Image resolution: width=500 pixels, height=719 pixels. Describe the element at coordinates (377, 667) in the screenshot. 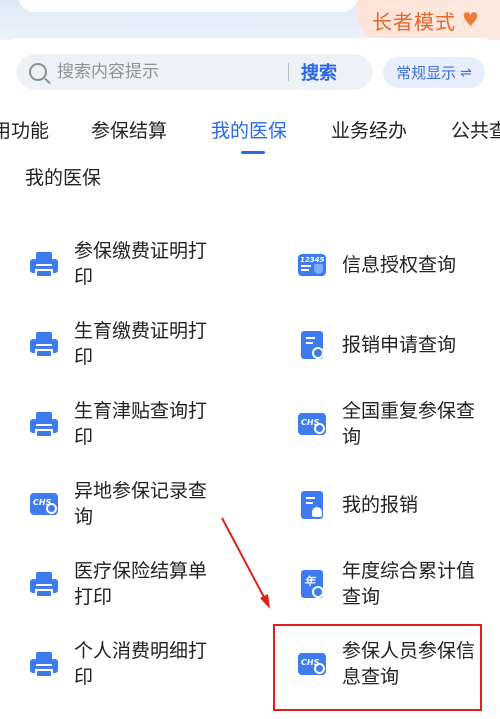

I see `annotation-highlight-box` at that location.